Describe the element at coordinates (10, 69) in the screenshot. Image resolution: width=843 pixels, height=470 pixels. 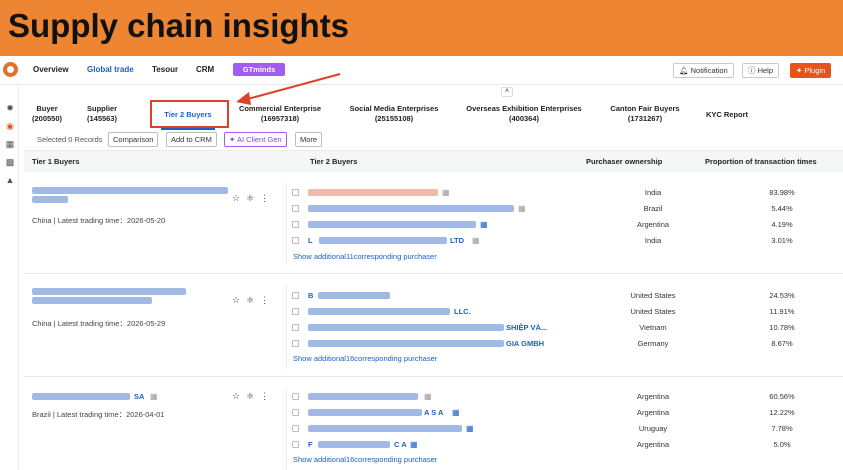
I see `app-logo-icon` at that location.